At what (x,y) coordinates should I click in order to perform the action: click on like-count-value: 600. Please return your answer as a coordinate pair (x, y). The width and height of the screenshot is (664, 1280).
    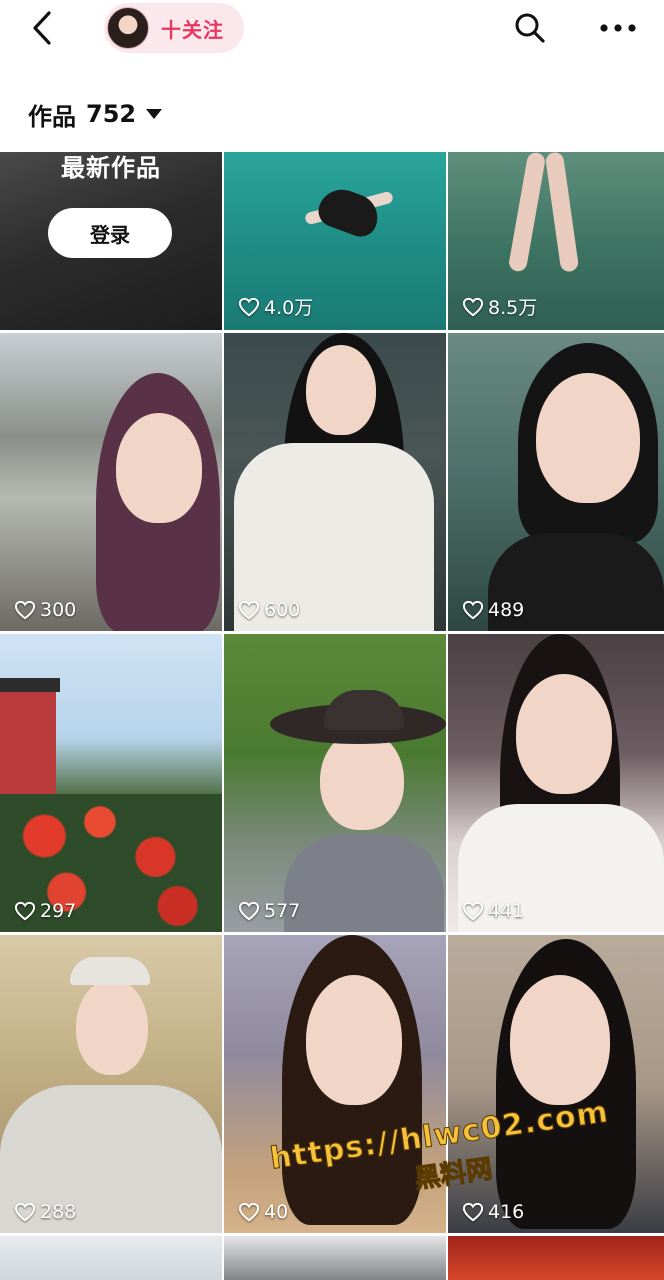
    Looking at the image, I should click on (282, 610).